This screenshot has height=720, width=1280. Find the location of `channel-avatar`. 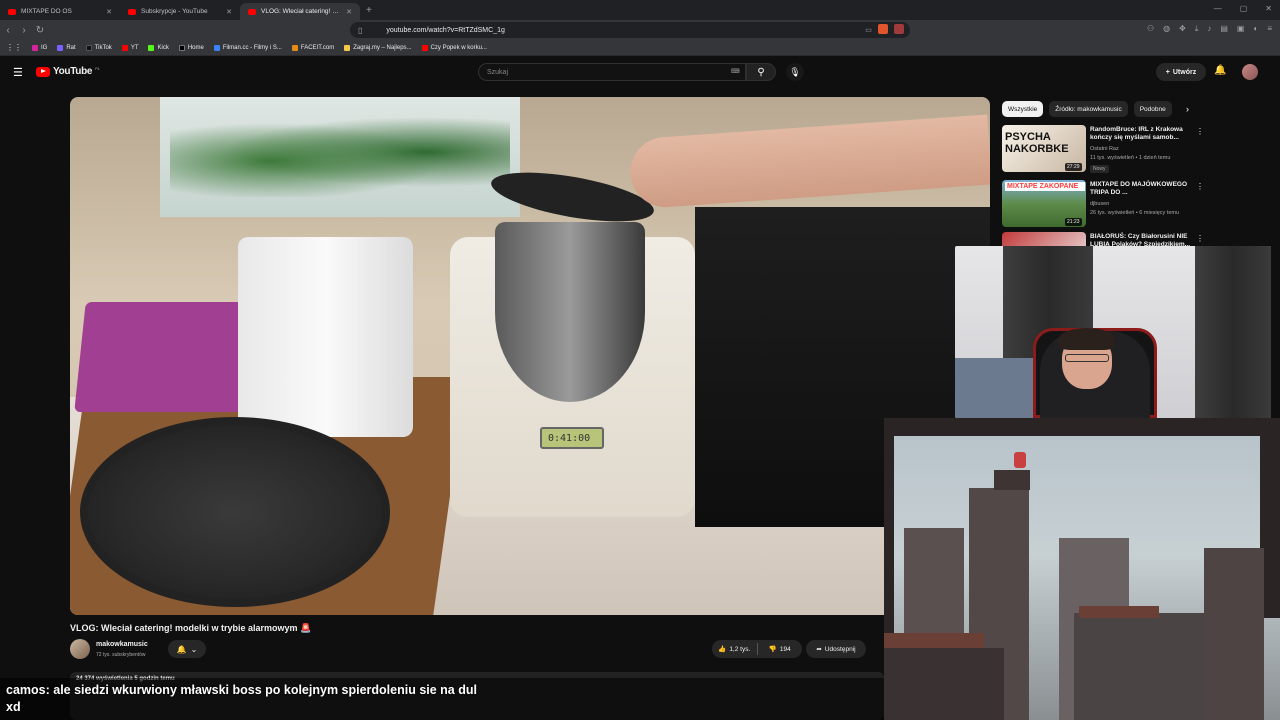

channel-avatar is located at coordinates (80, 649).